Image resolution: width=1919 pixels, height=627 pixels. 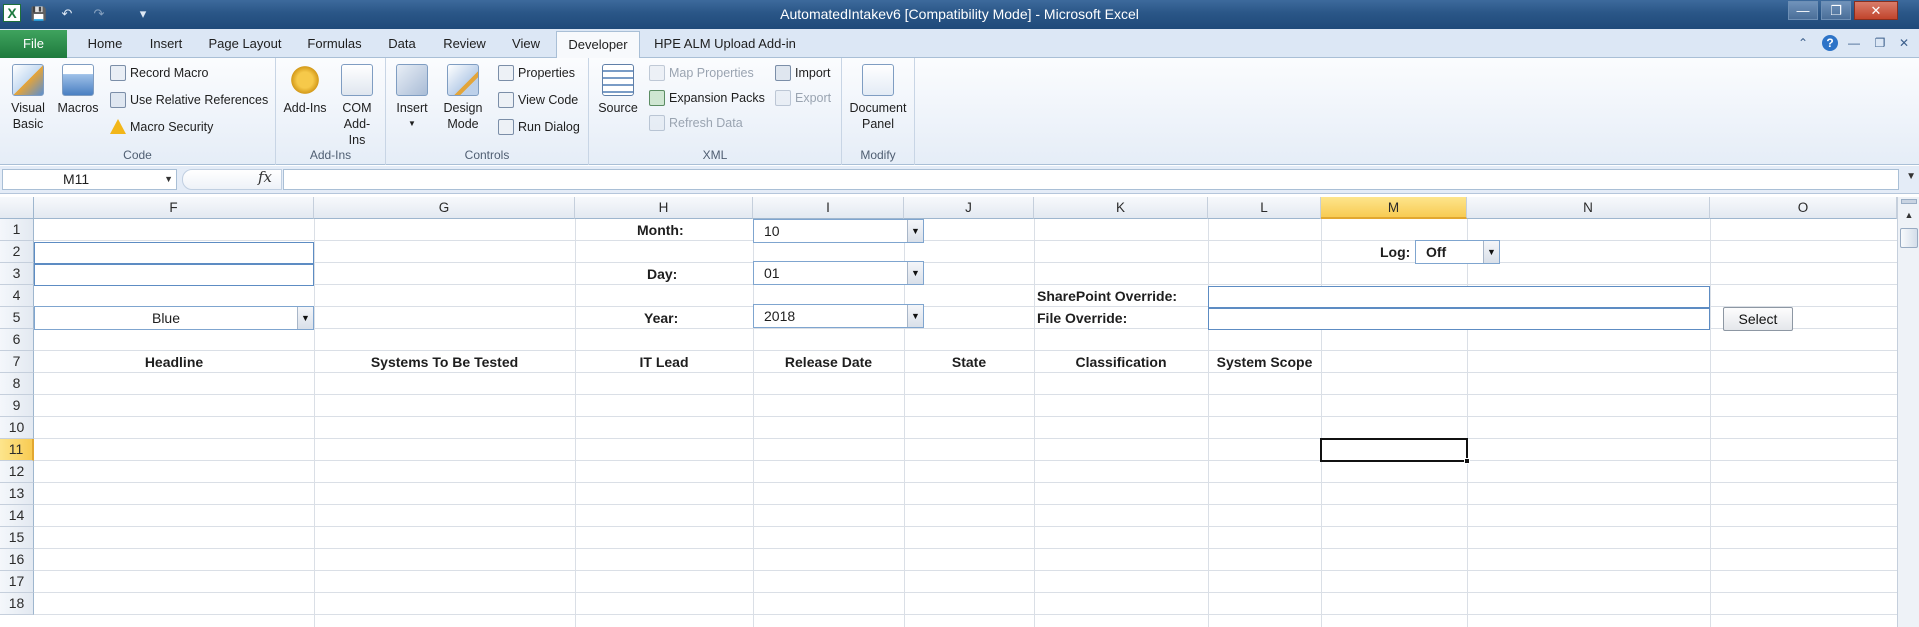 What do you see at coordinates (1758, 319) in the screenshot?
I see `select-button: Select` at bounding box center [1758, 319].